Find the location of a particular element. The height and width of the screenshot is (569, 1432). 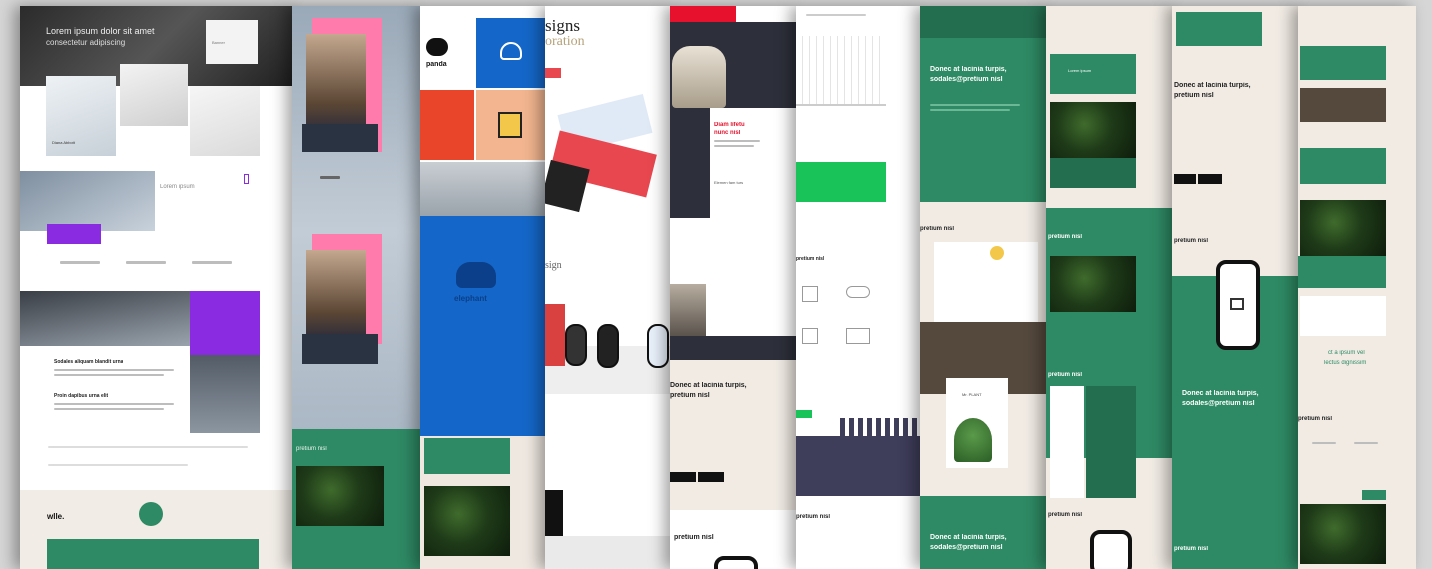

info-card is located at coordinates (986, 287).